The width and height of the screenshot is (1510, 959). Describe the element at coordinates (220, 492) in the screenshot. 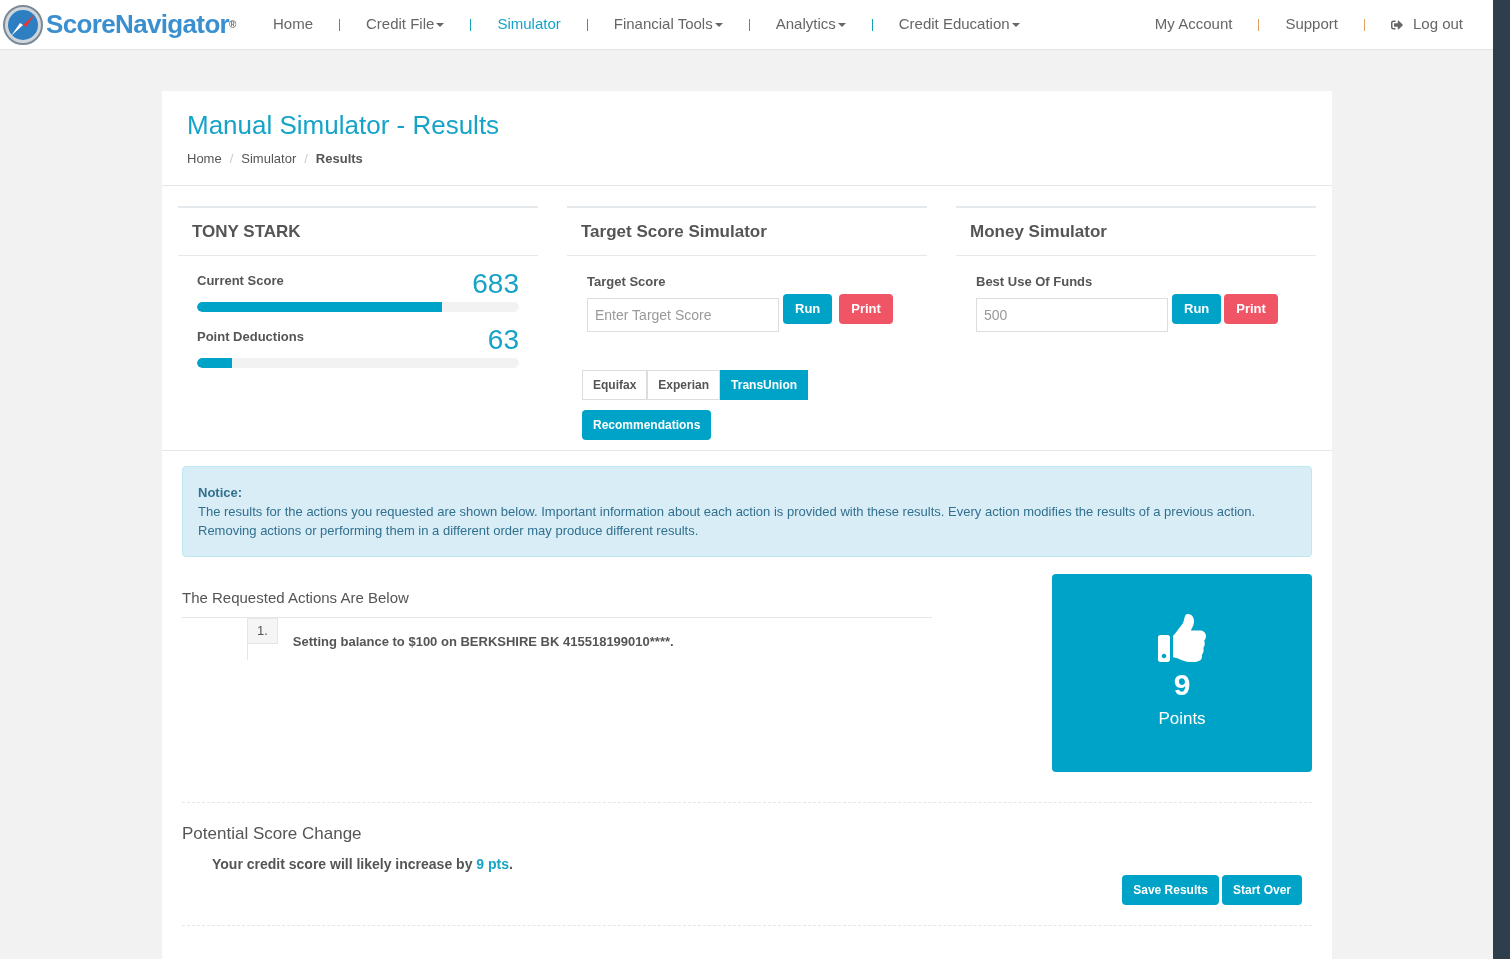

I see `notice-title: Notice:` at that location.